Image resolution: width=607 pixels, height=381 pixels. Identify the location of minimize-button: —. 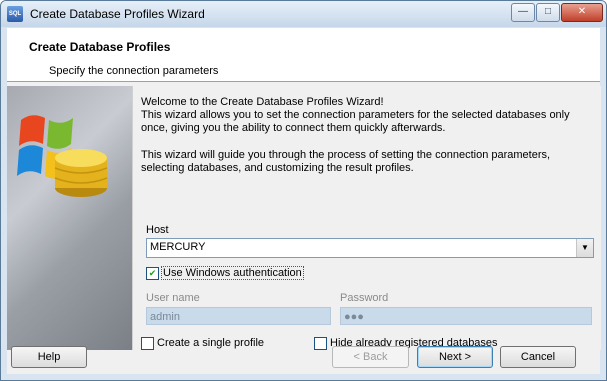
(523, 12).